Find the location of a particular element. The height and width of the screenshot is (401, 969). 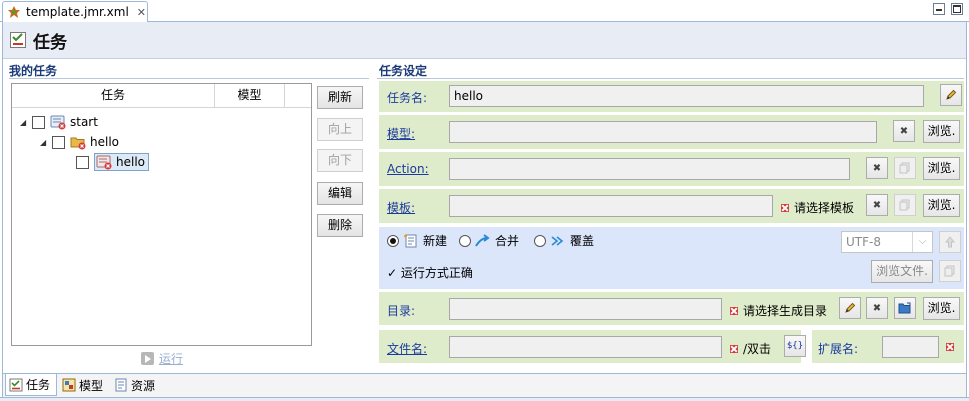

tree-item-selection: hello is located at coordinates (121, 162).